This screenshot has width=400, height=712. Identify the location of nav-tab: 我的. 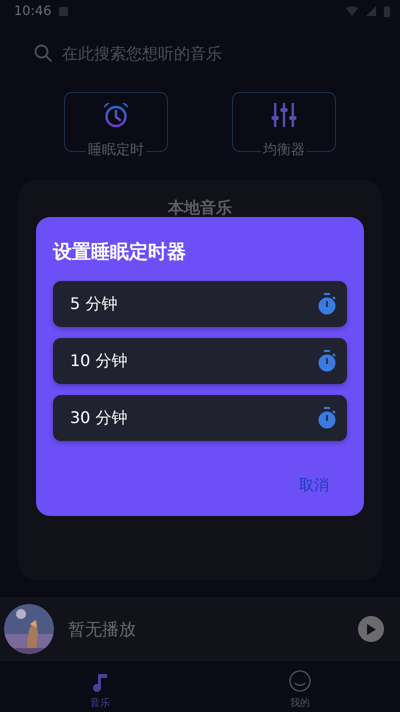
(300, 686).